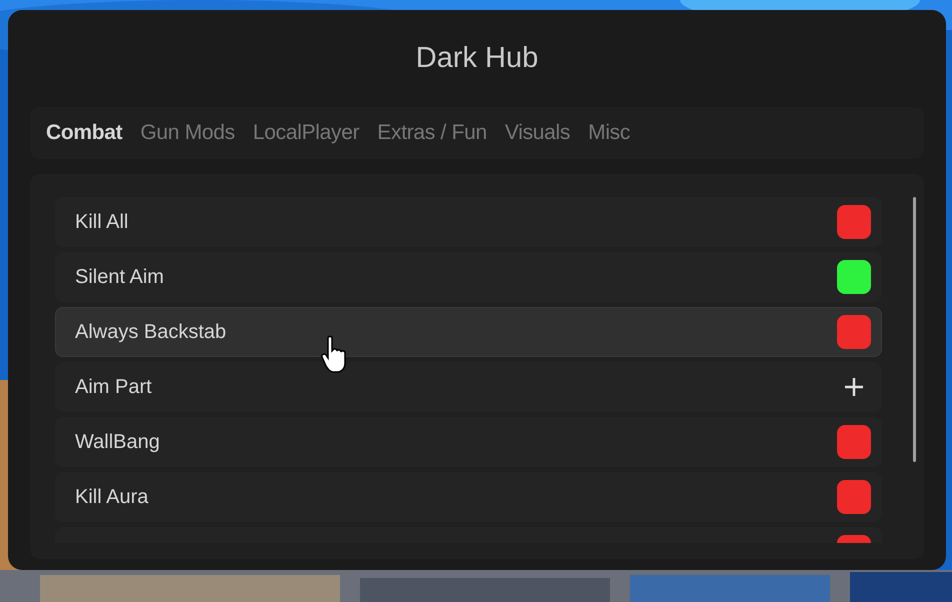 The image size is (952, 602). Describe the element at coordinates (468, 387) in the screenshot. I see `option-row: Aim Part` at that location.